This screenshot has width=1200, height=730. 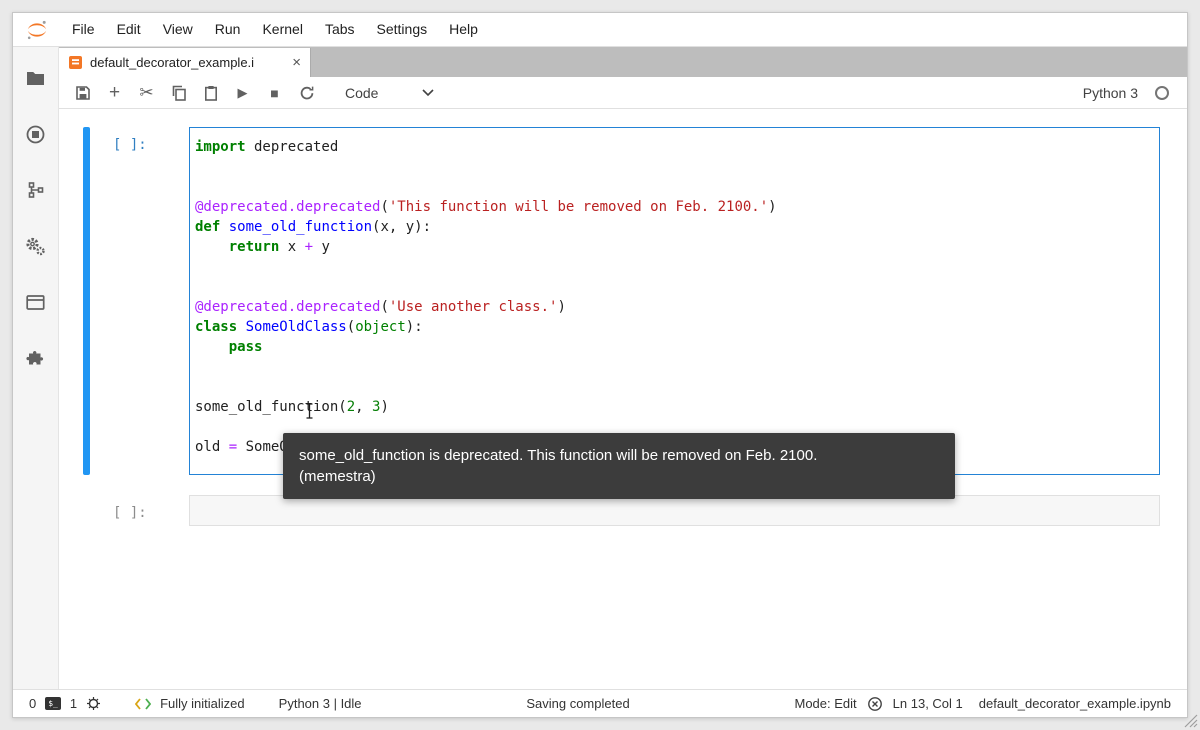 What do you see at coordinates (600, 30) in the screenshot?
I see `menu-bar: File Edit View Run Kernel Tabs Settings Help` at bounding box center [600, 30].